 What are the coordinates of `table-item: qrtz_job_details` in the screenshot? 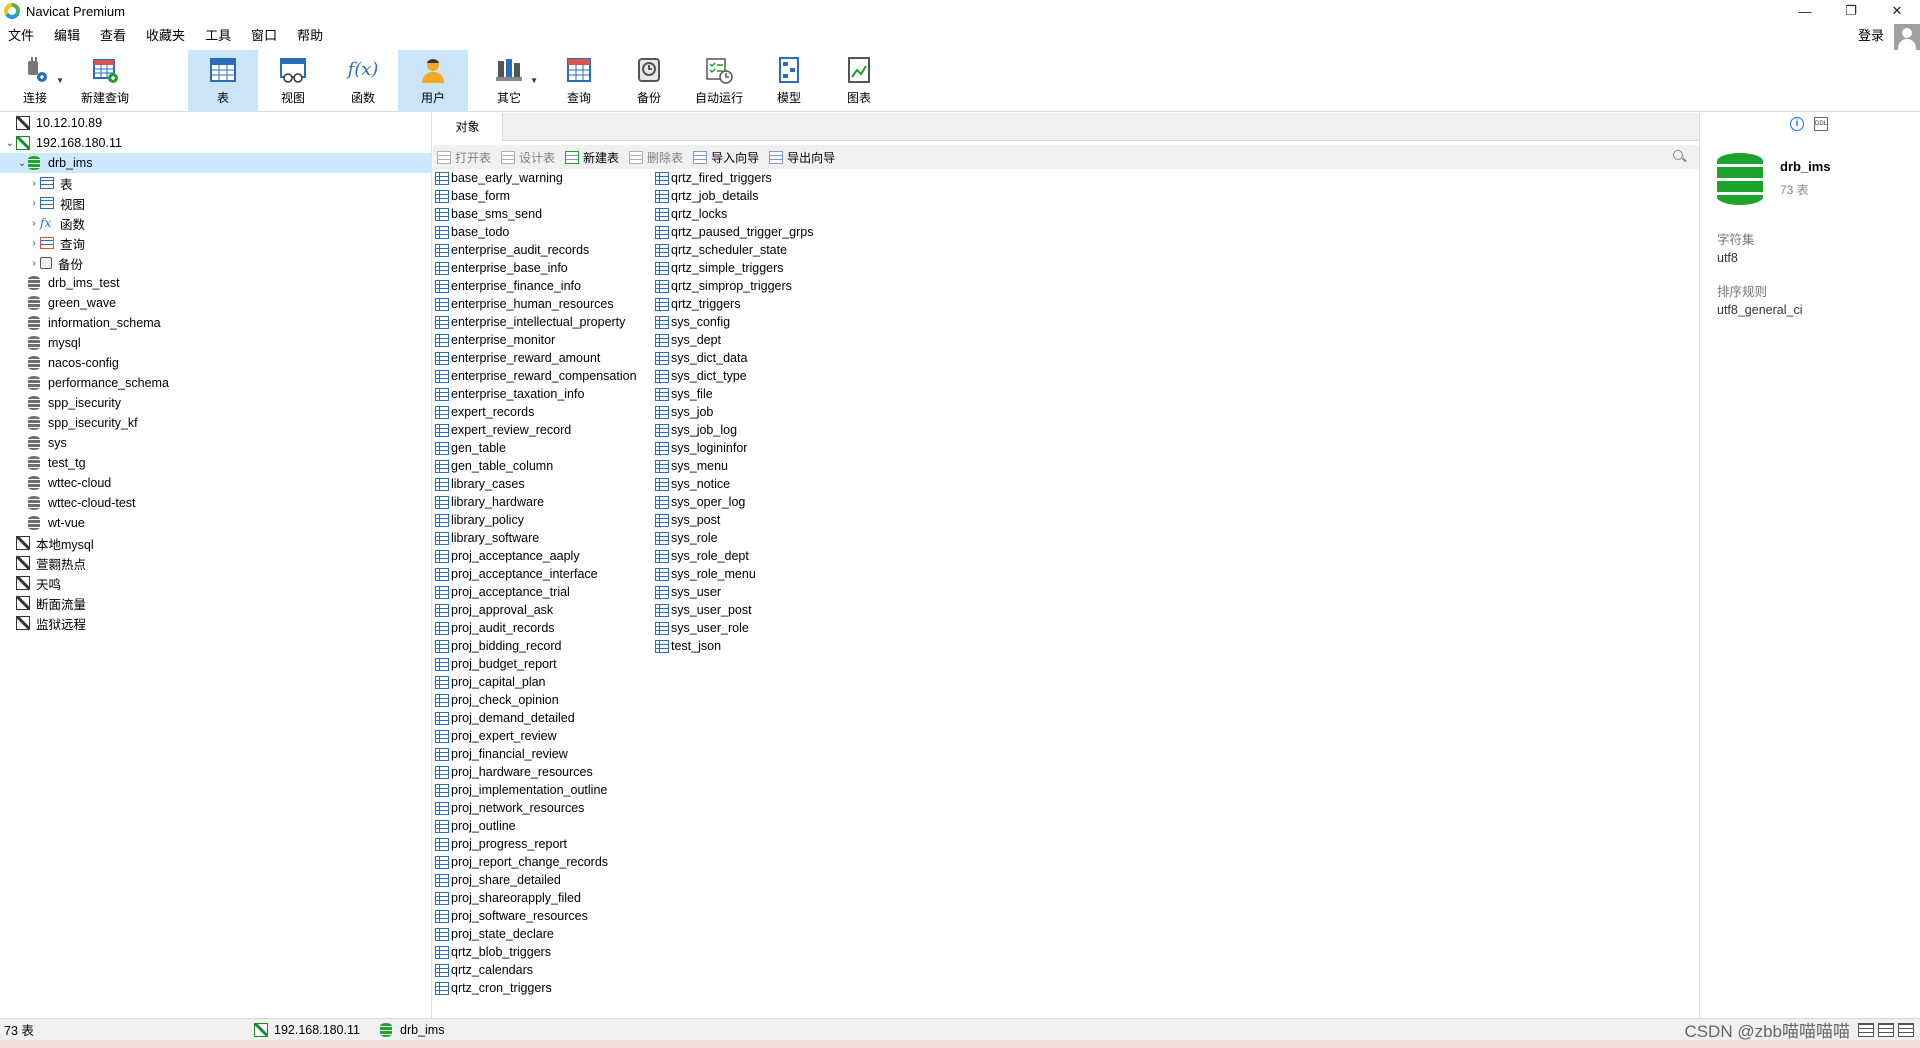 It's located at (733, 196).